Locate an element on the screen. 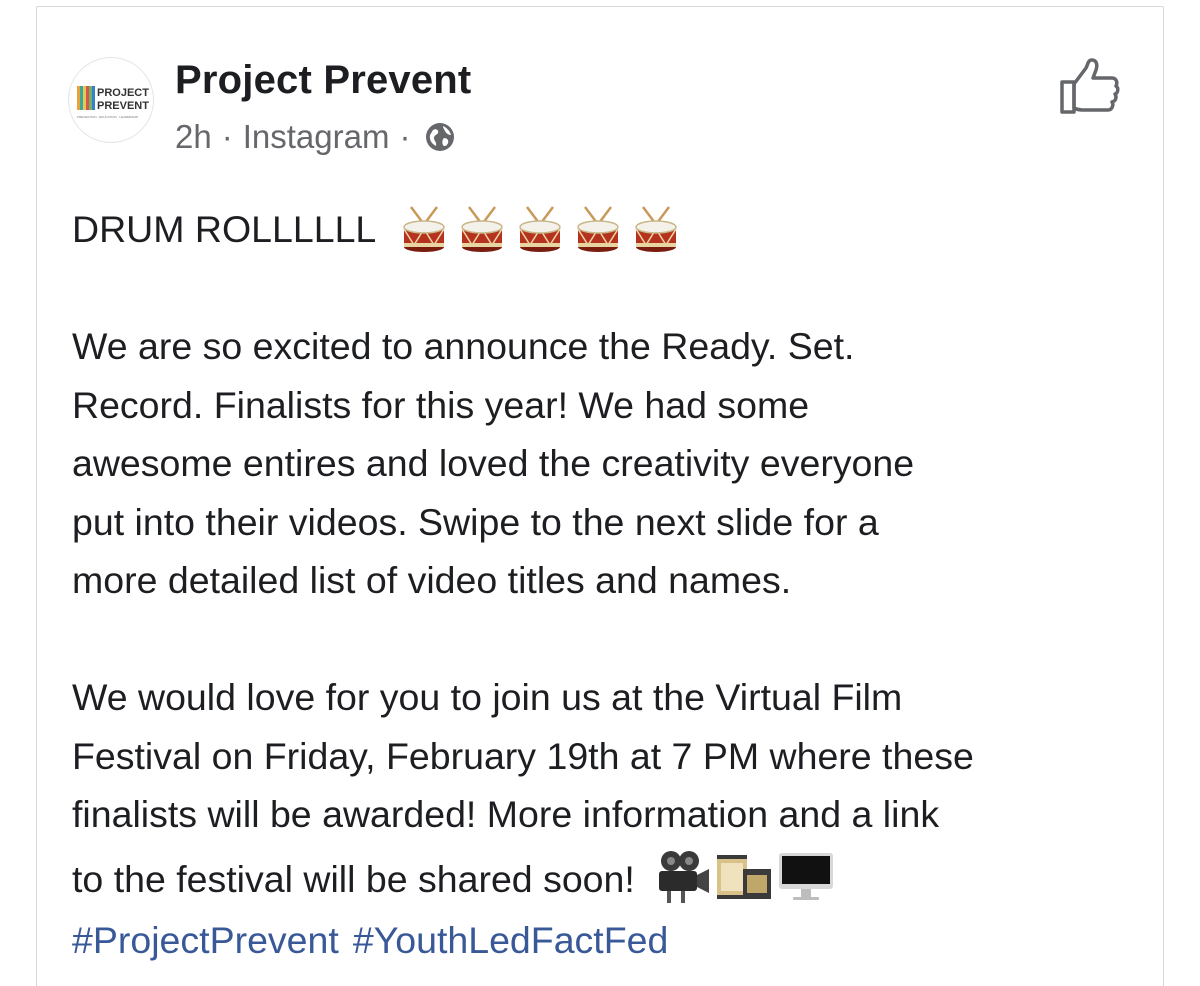 The image size is (1200, 986). logo-line2: PREVENT is located at coordinates (123, 106).